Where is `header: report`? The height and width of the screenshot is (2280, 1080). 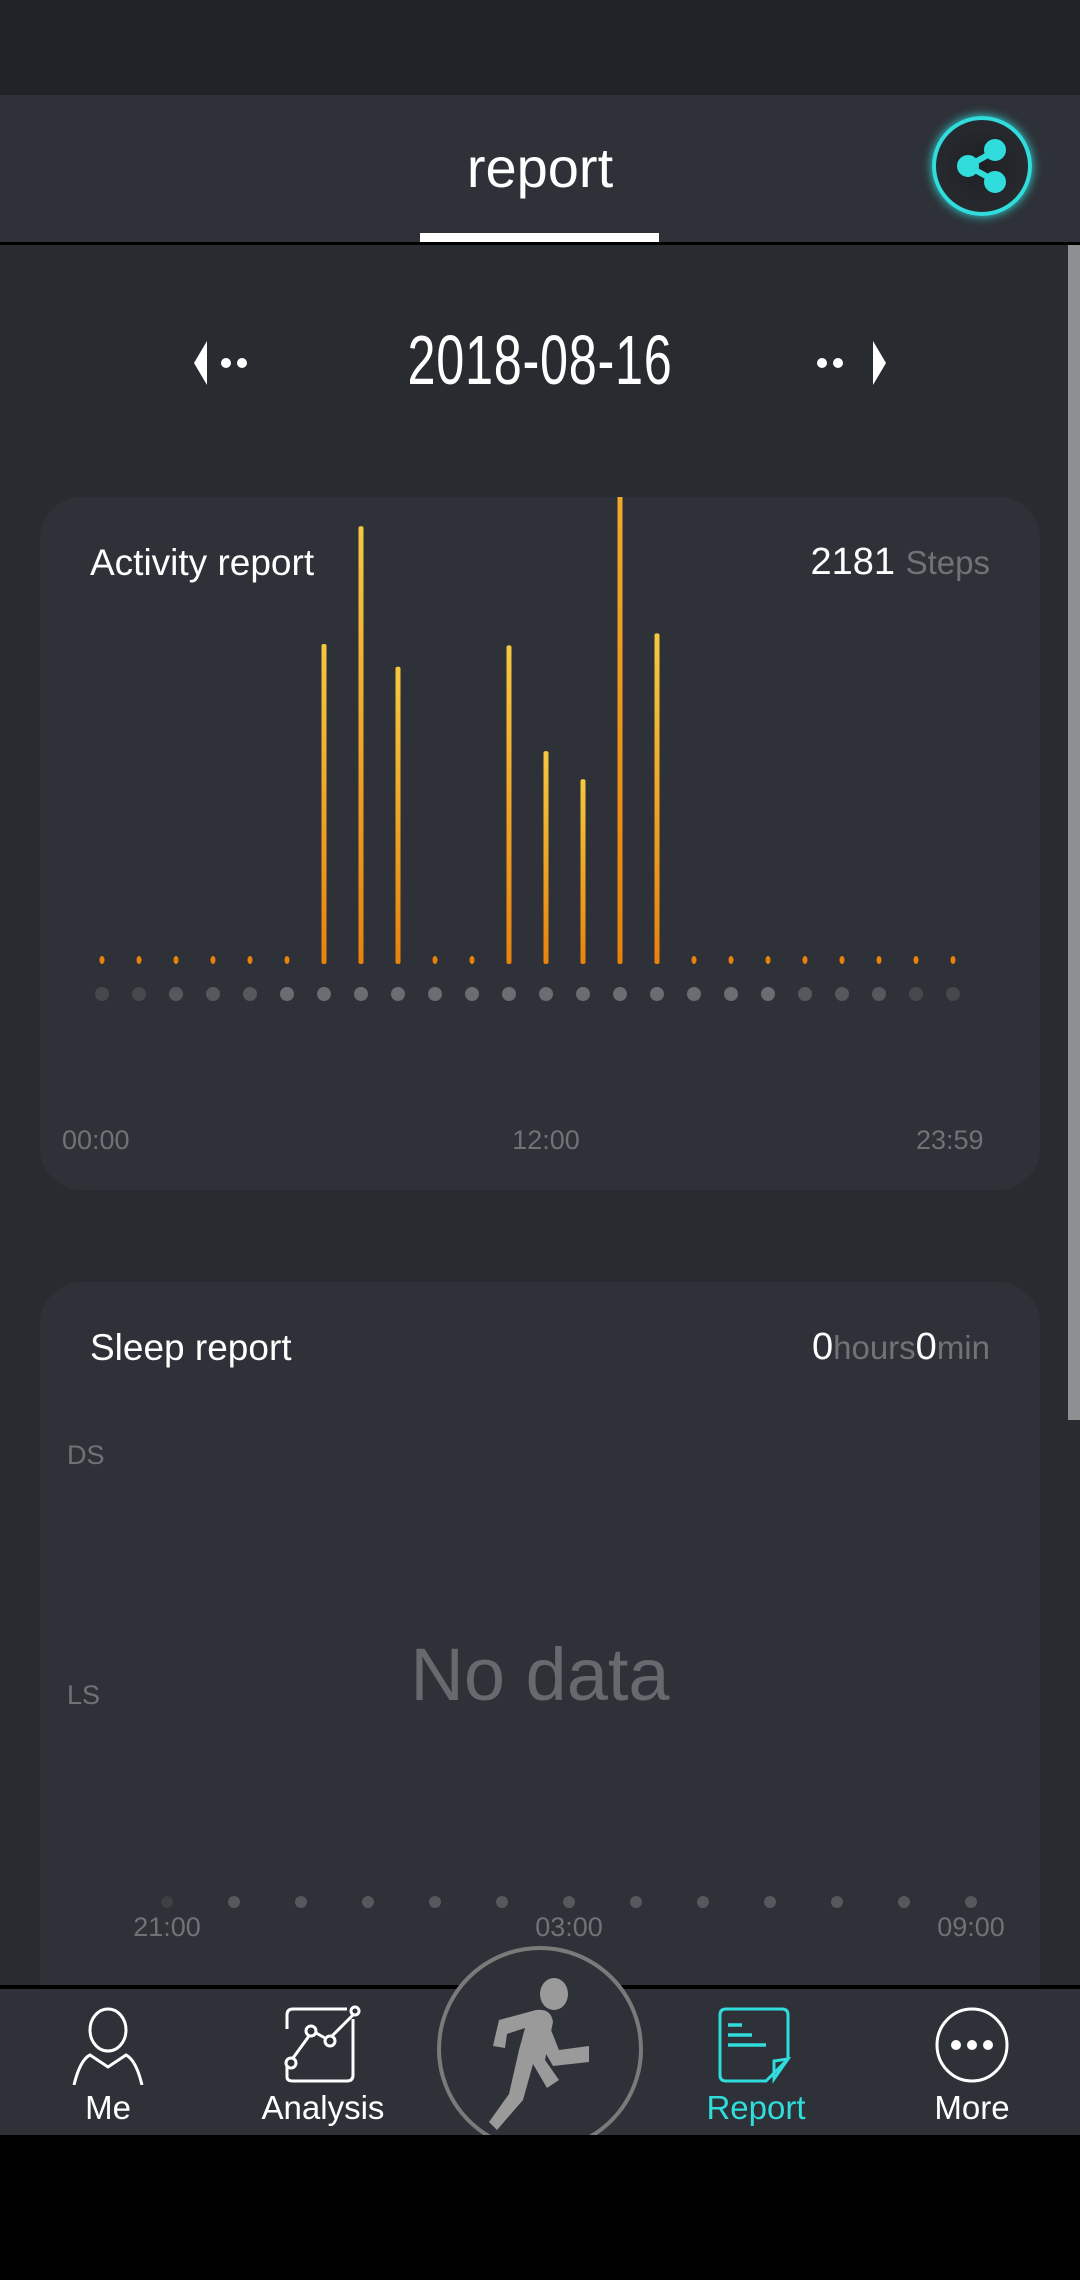 header: report is located at coordinates (540, 170).